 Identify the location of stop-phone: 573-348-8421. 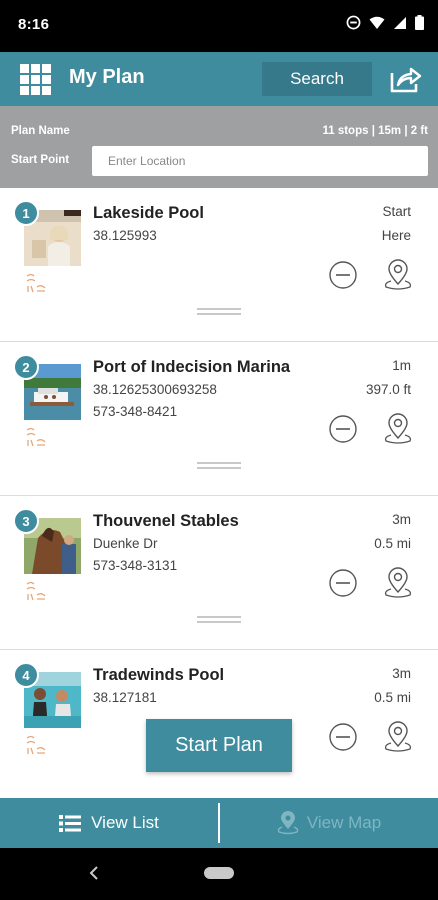
(135, 411).